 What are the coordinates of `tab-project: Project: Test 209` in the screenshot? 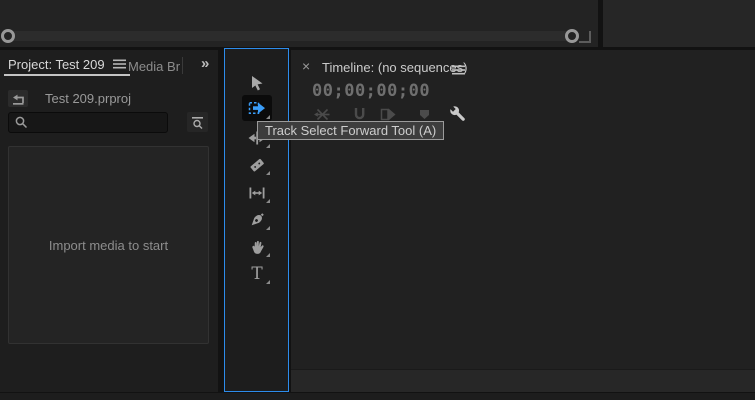 It's located at (67, 65).